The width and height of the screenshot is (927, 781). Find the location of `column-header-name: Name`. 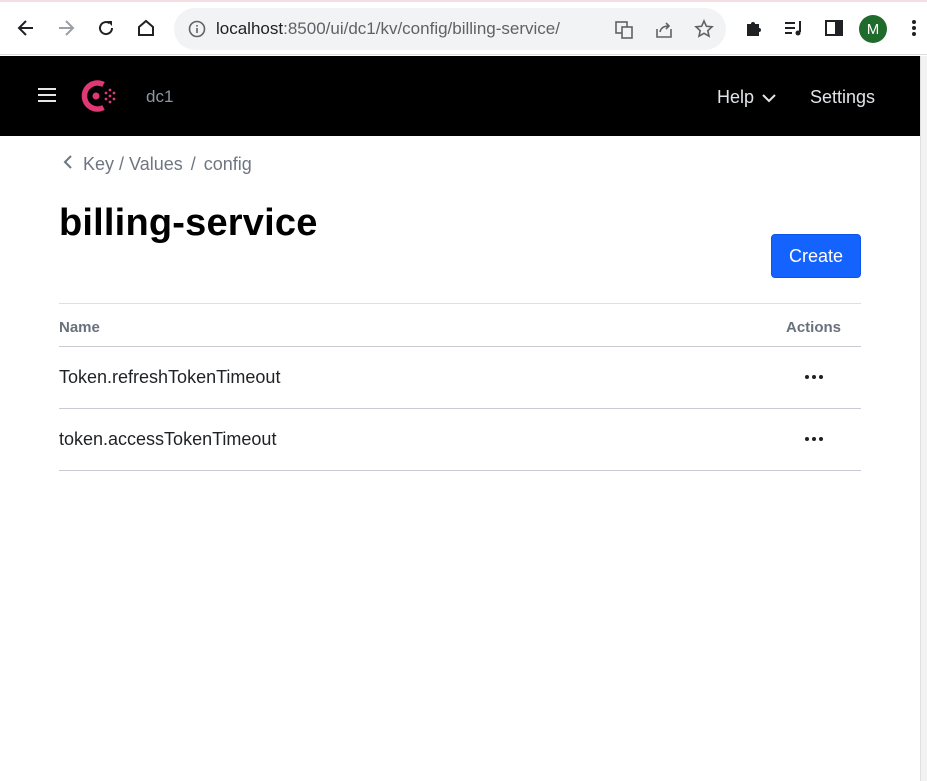

column-header-name: Name is located at coordinates (79, 327).